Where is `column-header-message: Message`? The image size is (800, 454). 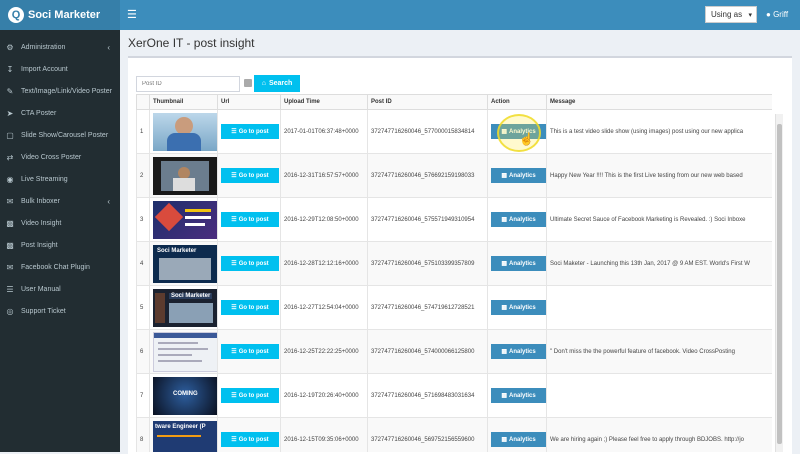 column-header-message: Message is located at coordinates (659, 102).